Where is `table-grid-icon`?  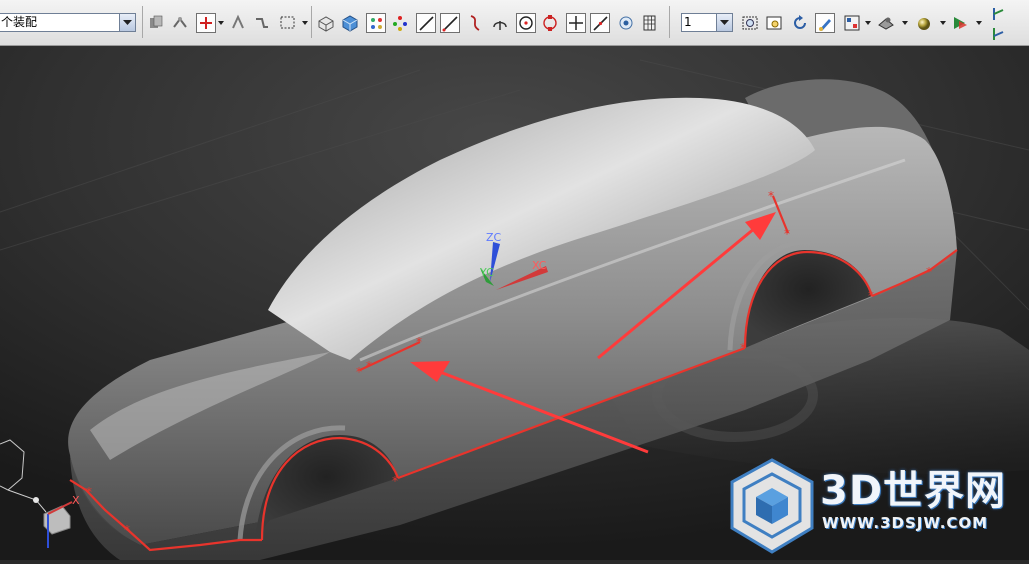 table-grid-icon is located at coordinates (650, 23).